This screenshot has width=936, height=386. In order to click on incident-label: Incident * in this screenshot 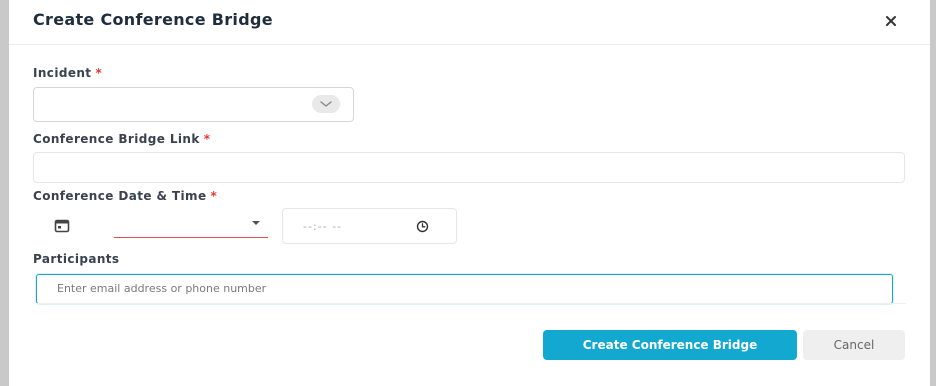, I will do `click(67, 73)`.